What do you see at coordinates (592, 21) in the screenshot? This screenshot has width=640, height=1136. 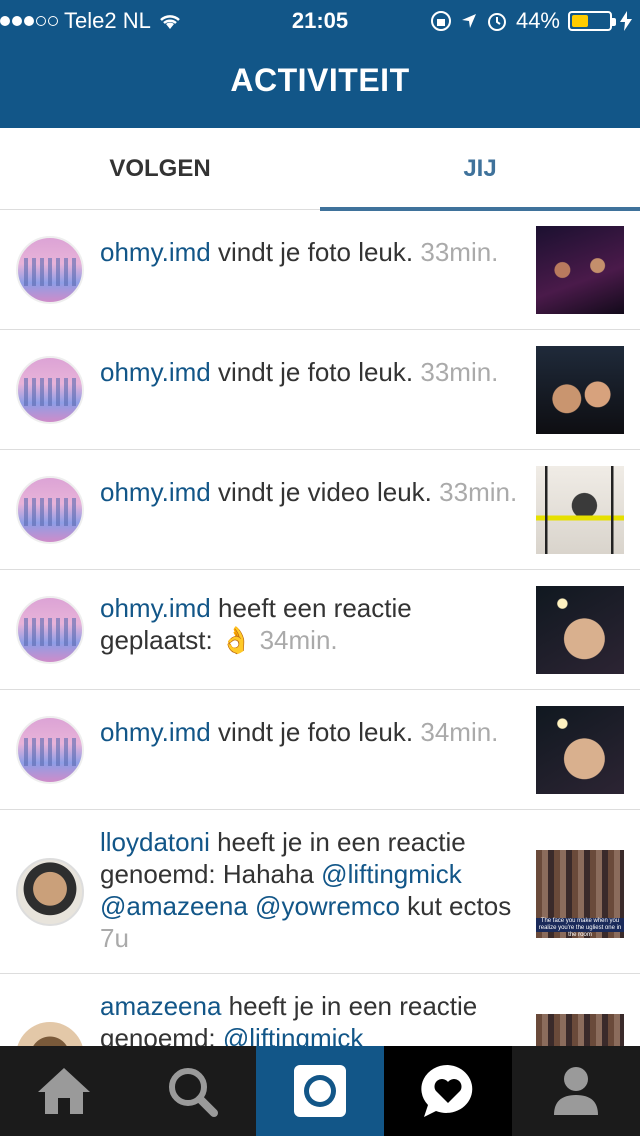 I see `battery-icon` at bounding box center [592, 21].